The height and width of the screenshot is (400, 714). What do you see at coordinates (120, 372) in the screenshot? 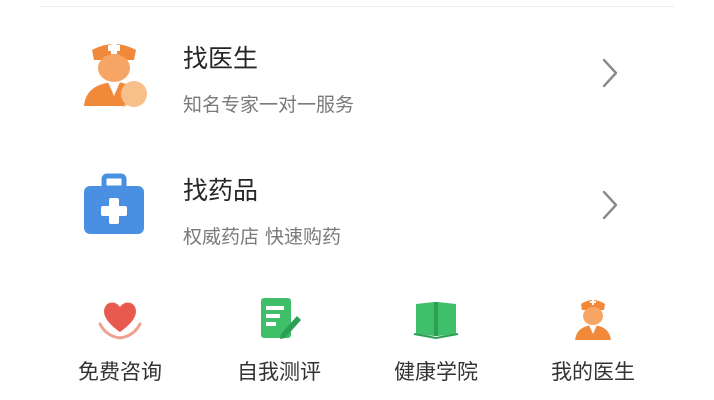
I see `free-consult-label: 免费咨询` at bounding box center [120, 372].